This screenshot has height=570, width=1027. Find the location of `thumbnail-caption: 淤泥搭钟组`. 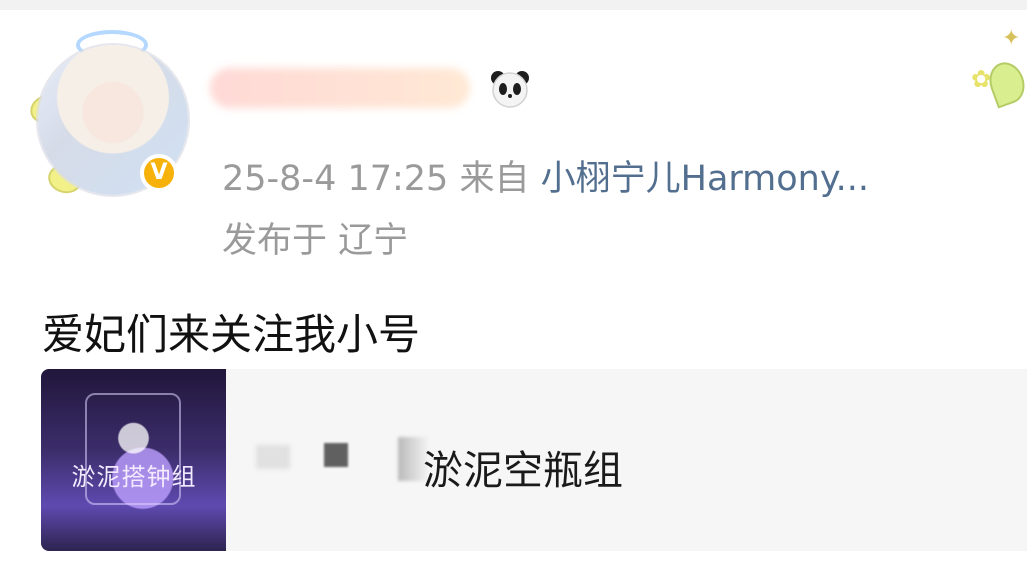

thumbnail-caption: 淤泥搭钟组 is located at coordinates (134, 477).